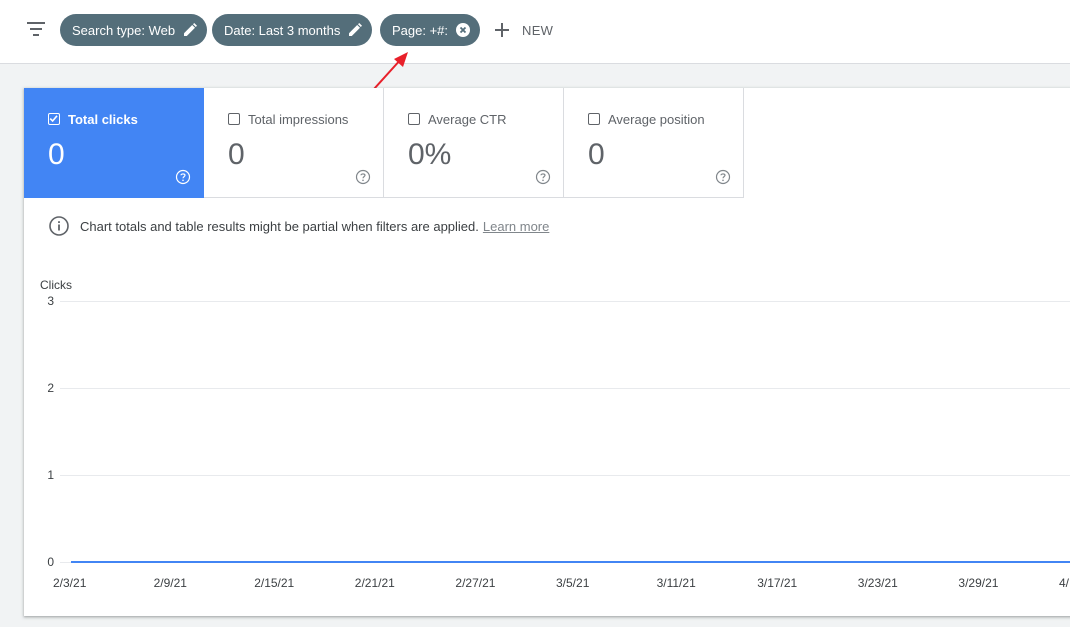  Describe the element at coordinates (656, 119) in the screenshot. I see `metric-label: Average position` at that location.